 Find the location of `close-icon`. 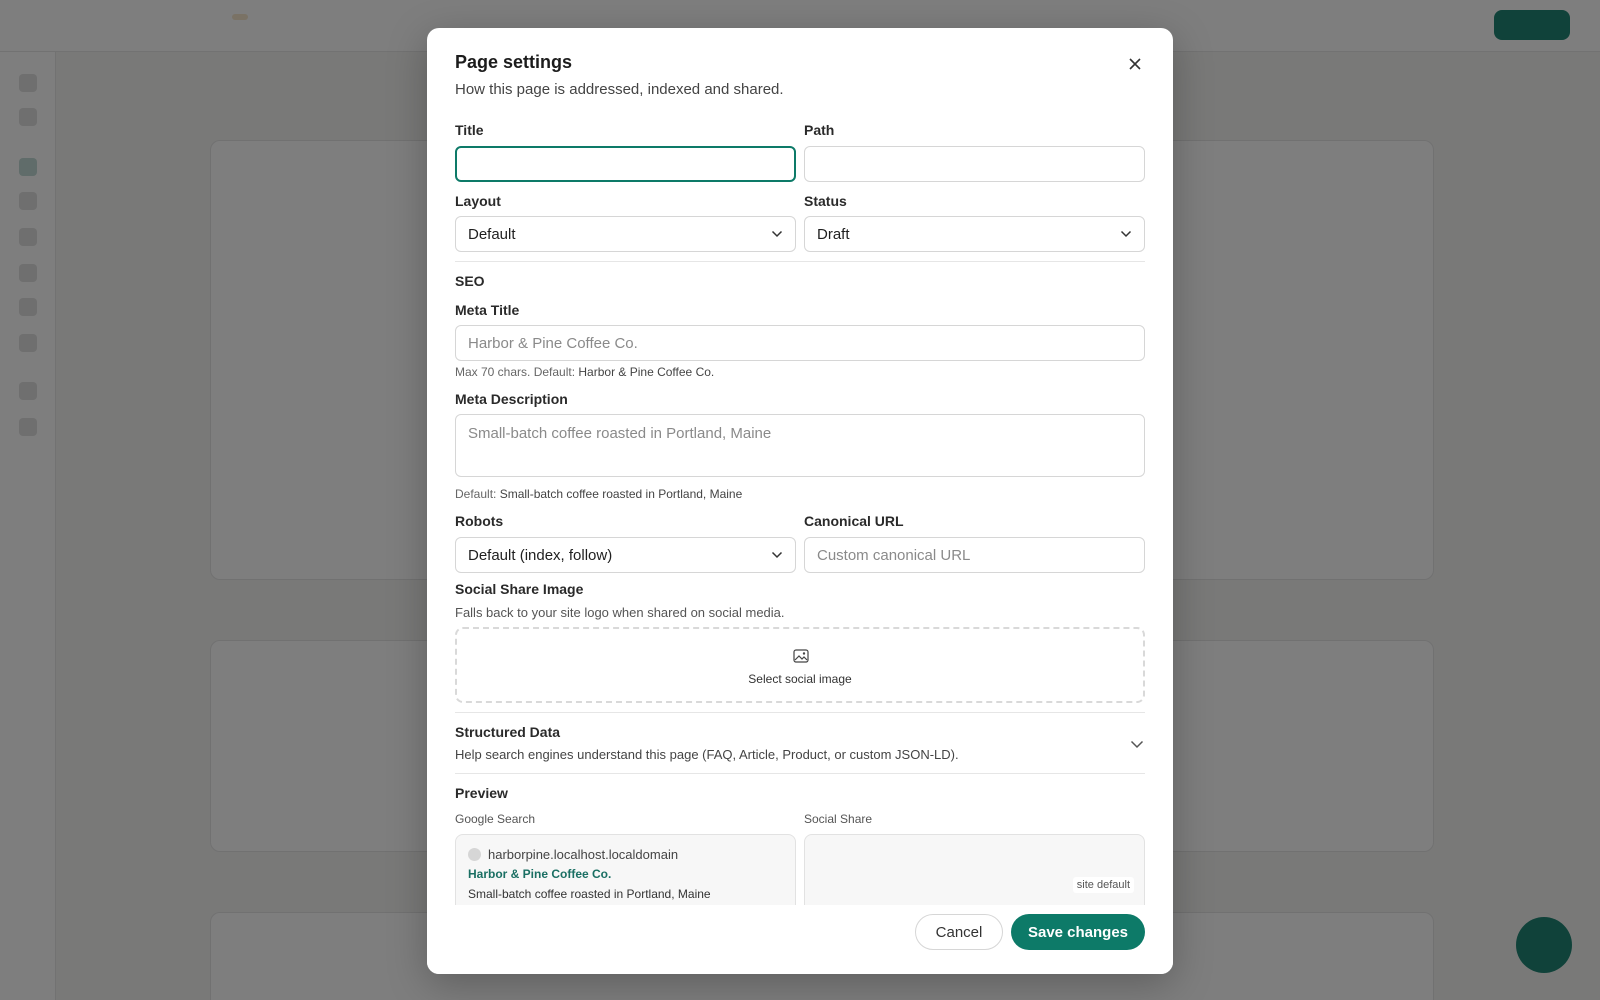

close-icon is located at coordinates (1135, 64).